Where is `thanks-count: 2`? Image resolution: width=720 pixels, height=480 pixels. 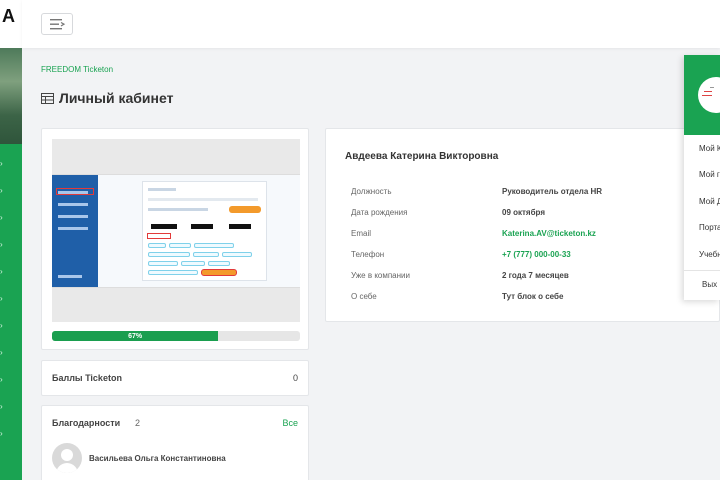 thanks-count: 2 is located at coordinates (138, 423).